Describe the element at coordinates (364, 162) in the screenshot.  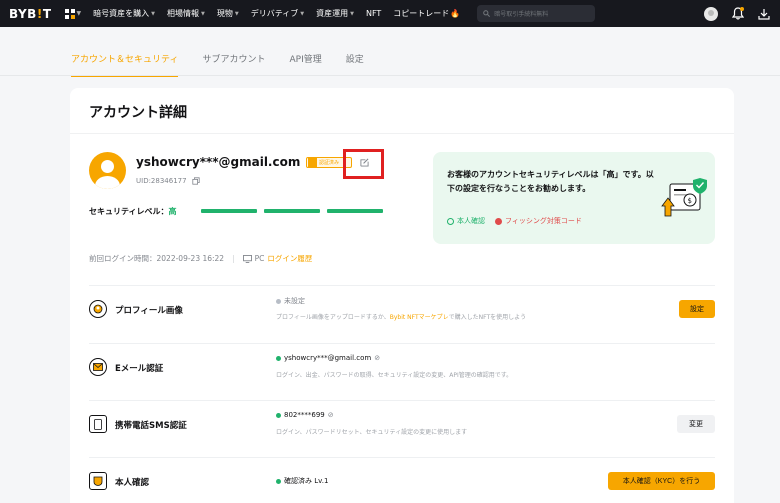
I see `edit-icon` at that location.